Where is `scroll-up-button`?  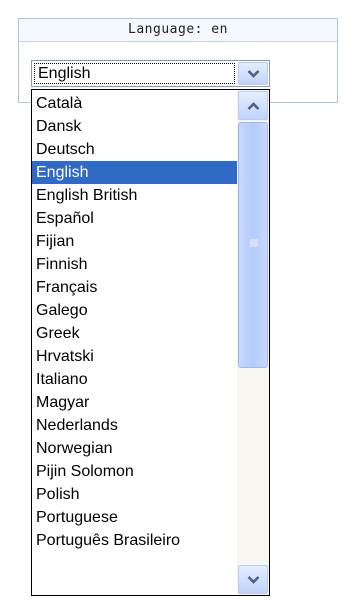
scroll-up-button is located at coordinates (253, 105).